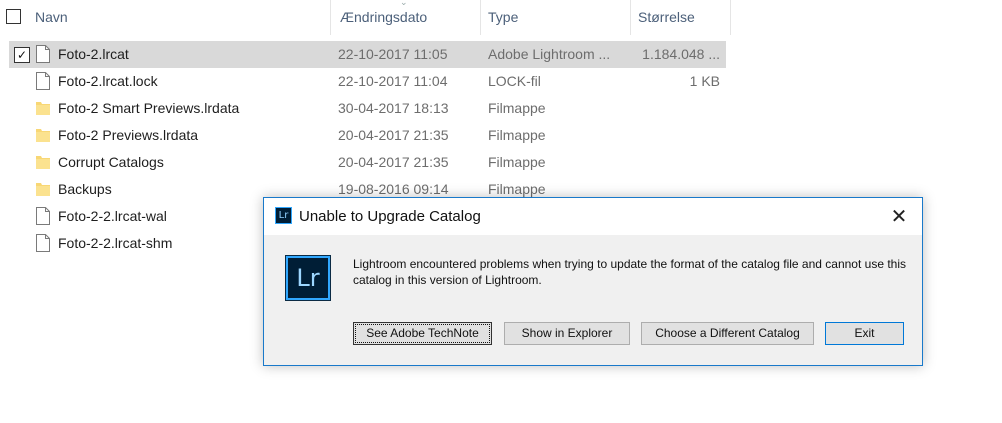  I want to click on file-type: LOCK-fil, so click(514, 81).